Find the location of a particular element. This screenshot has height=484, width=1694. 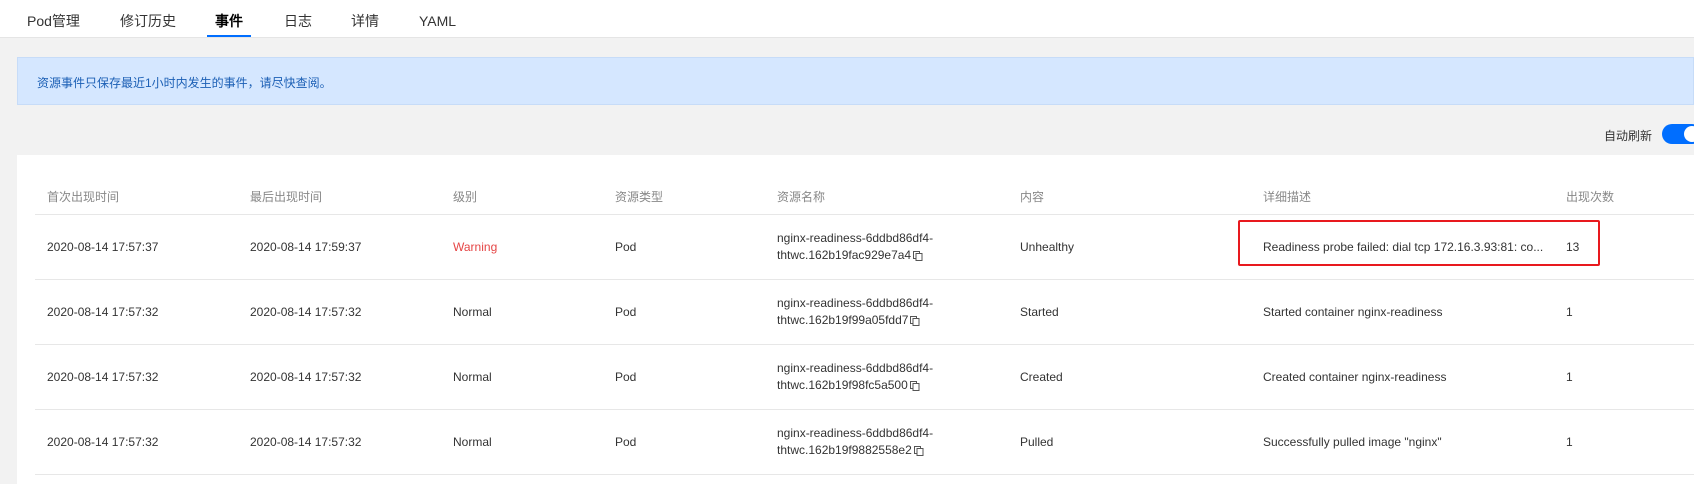

event-content: Started is located at coordinates (1039, 312).